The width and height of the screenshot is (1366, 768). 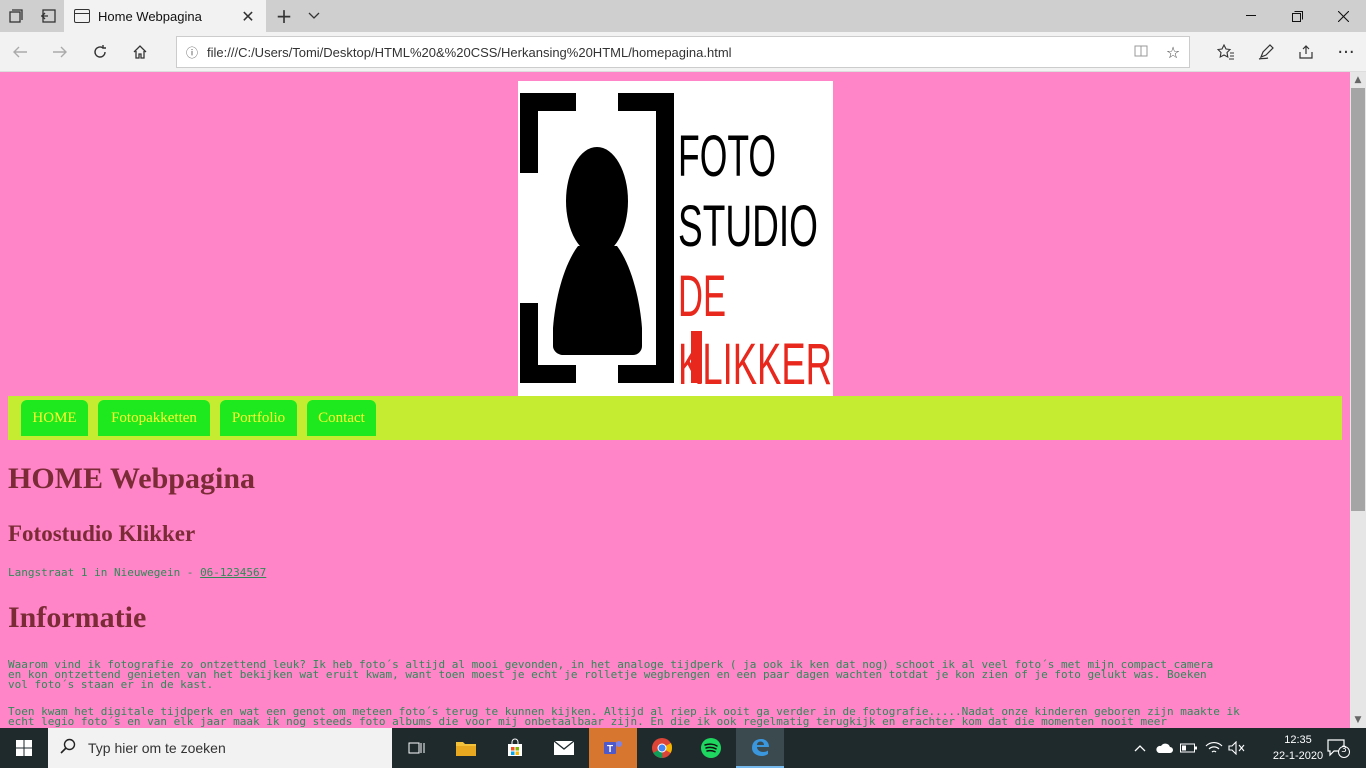 What do you see at coordinates (132, 478) in the screenshot?
I see `page-title: HOME Webpagina` at bounding box center [132, 478].